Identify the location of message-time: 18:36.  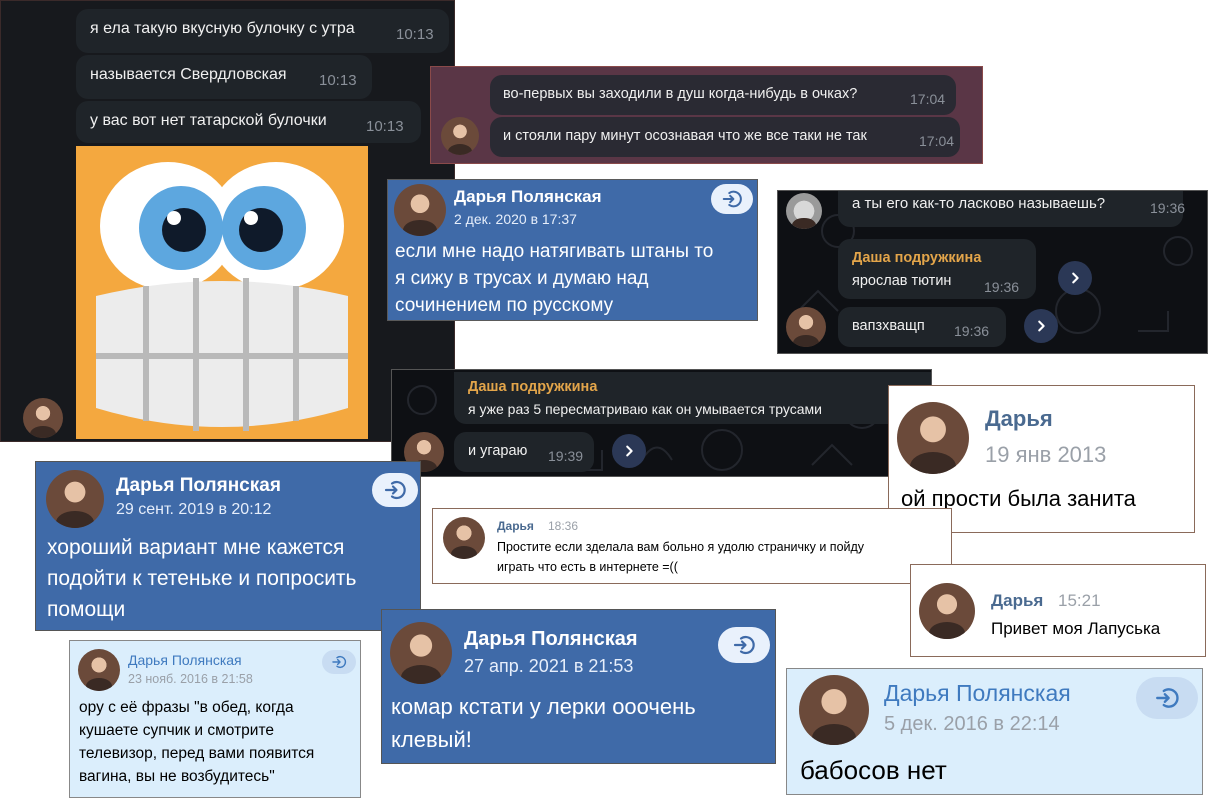
(563, 526).